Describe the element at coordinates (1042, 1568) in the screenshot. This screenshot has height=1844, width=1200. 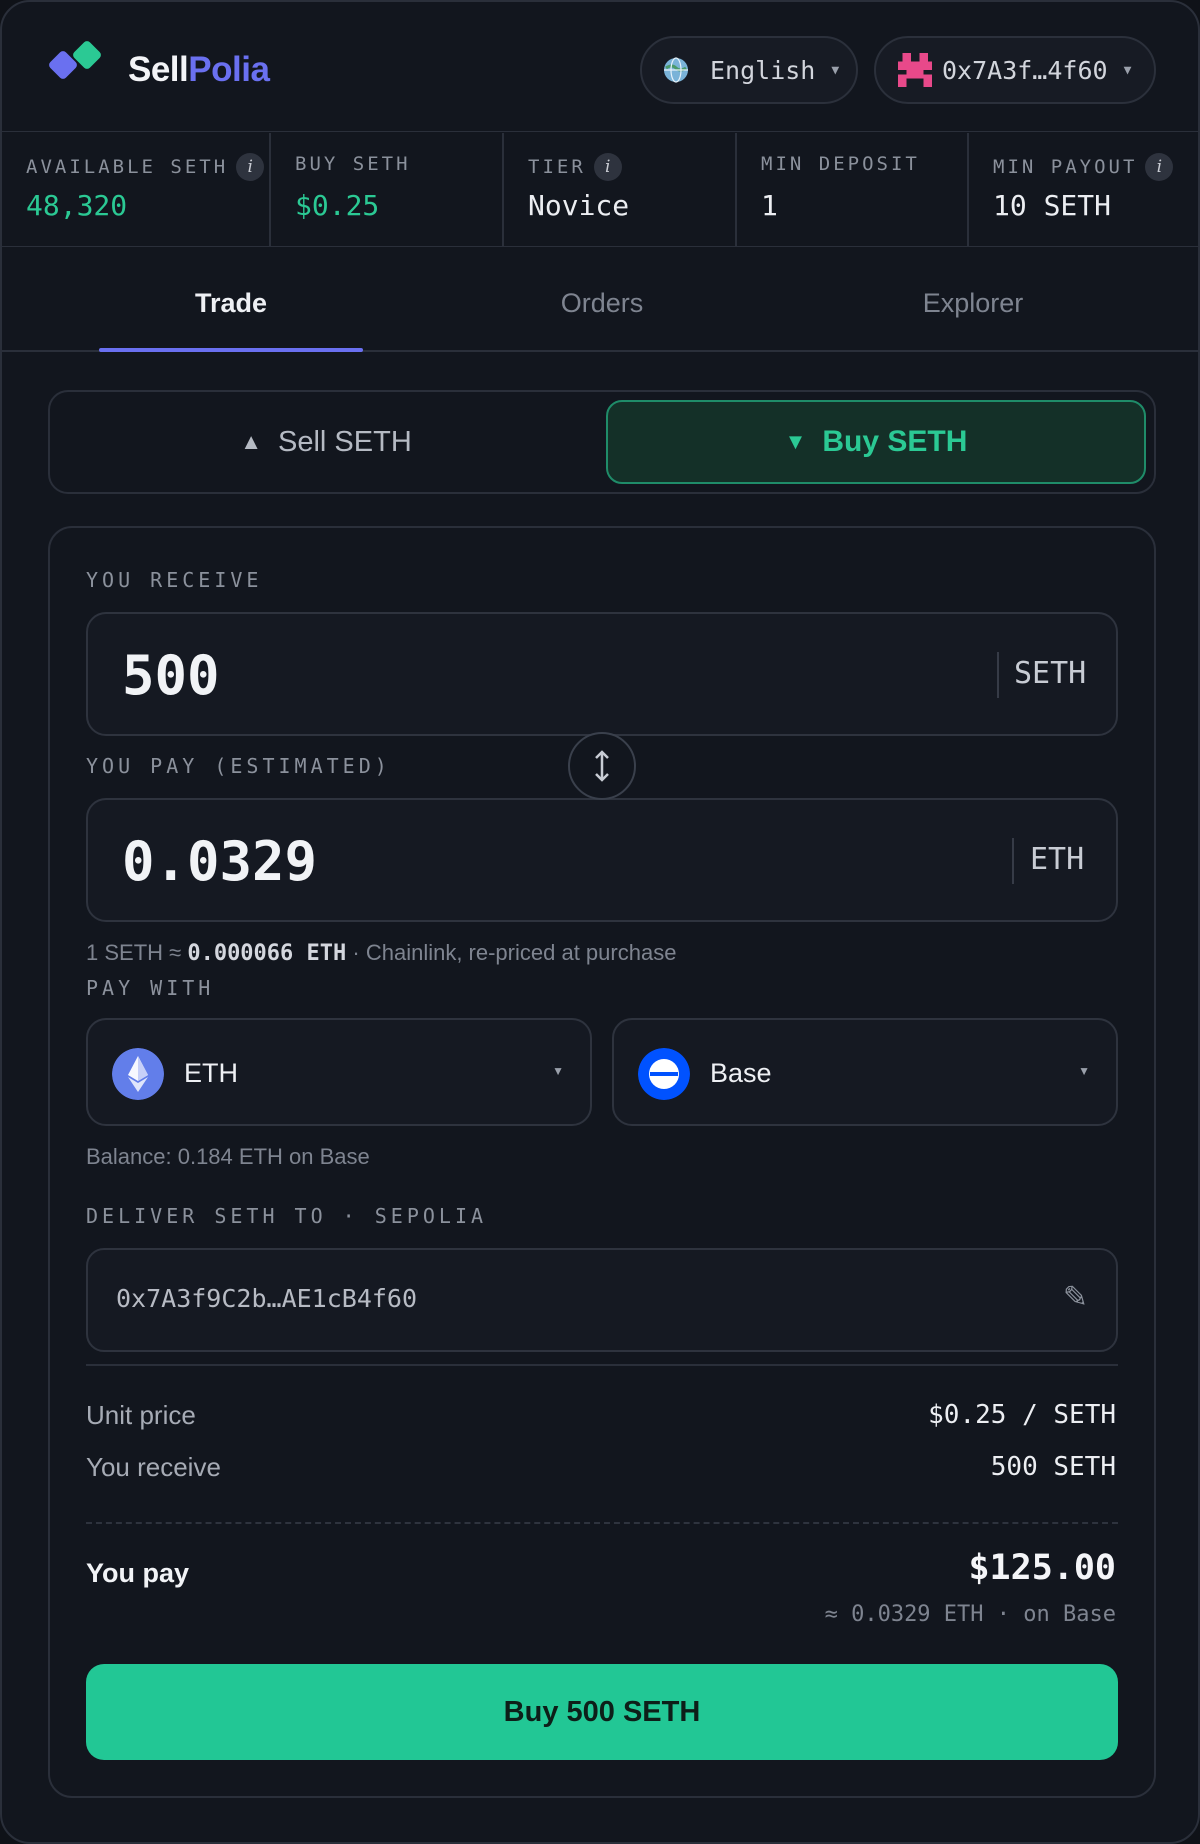
I see `you-pay-total: $125.00` at that location.